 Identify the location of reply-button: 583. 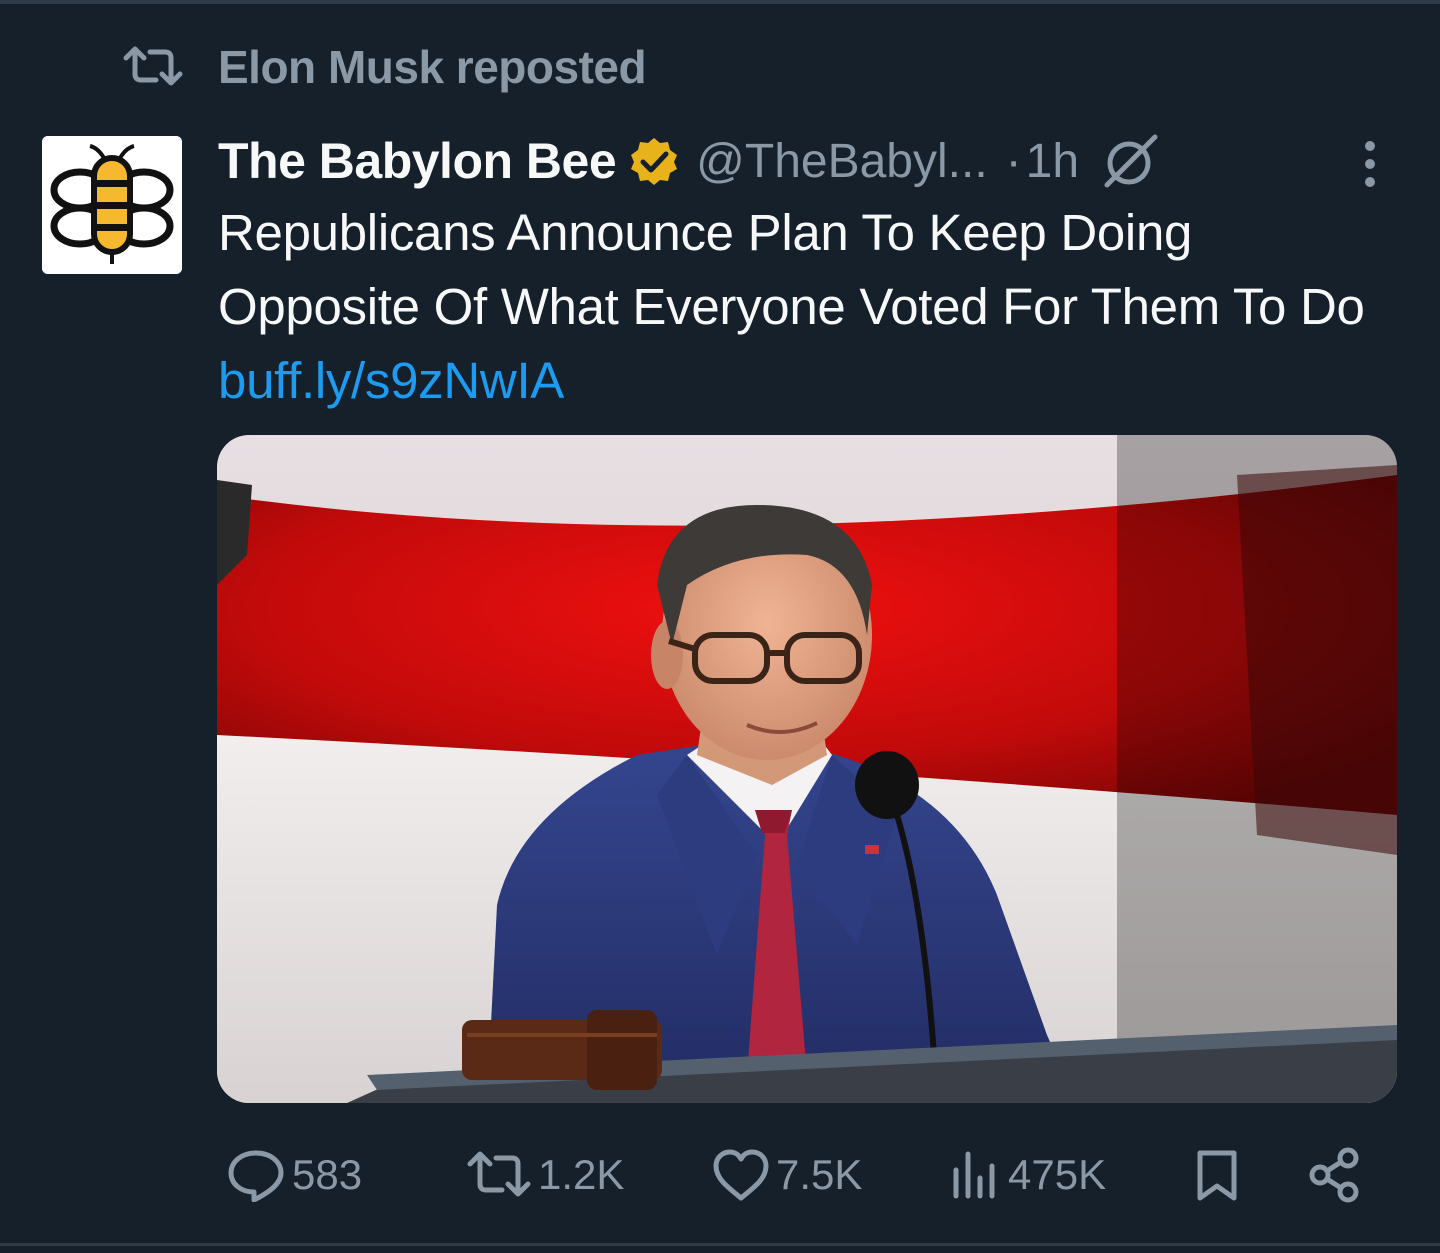
(294, 1175).